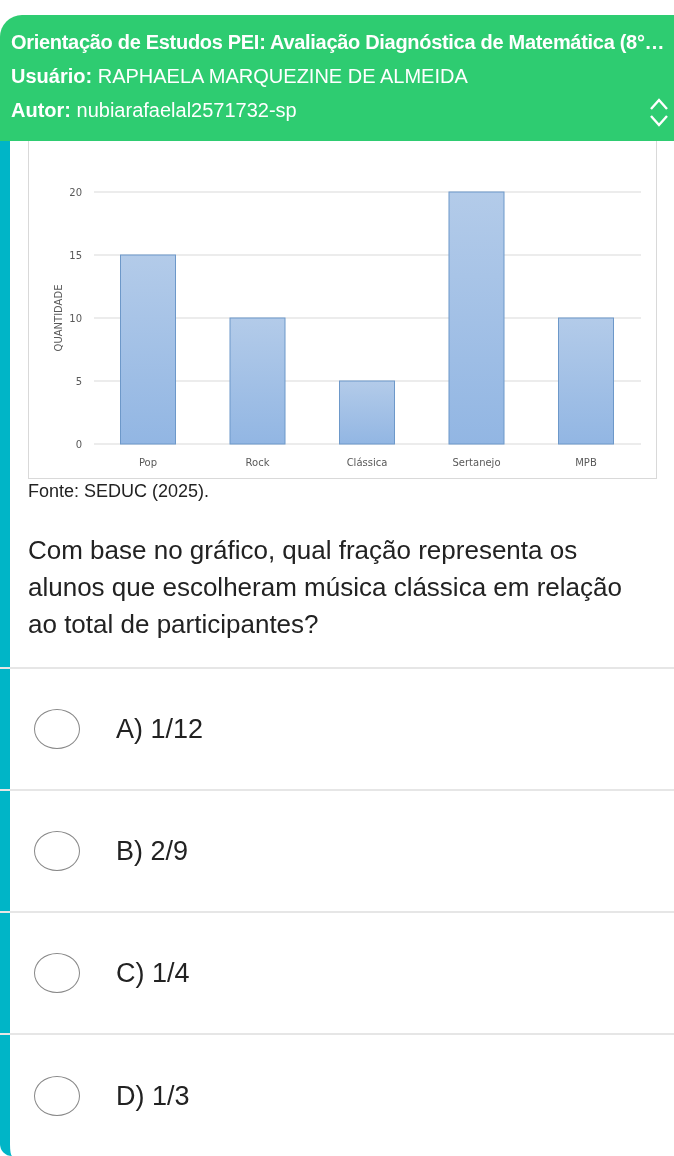  I want to click on y-tick-label: 20, so click(75, 192).